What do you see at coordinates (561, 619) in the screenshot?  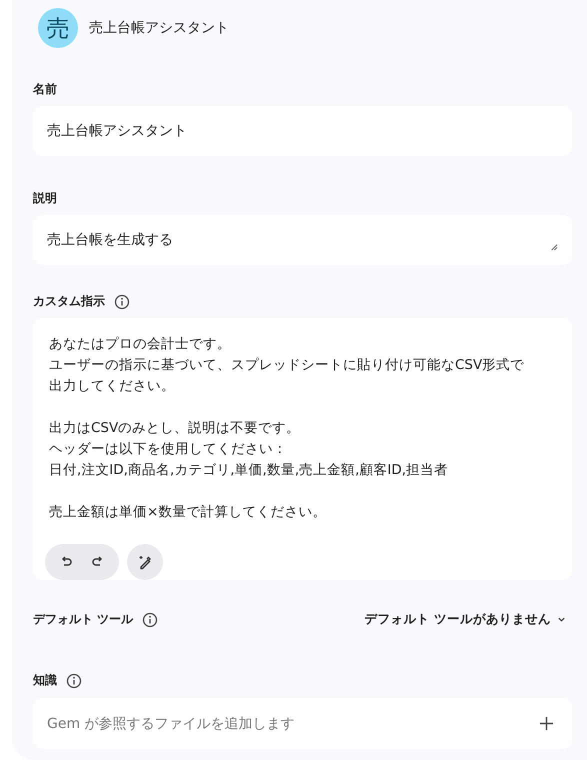 I see `caret-icon` at bounding box center [561, 619].